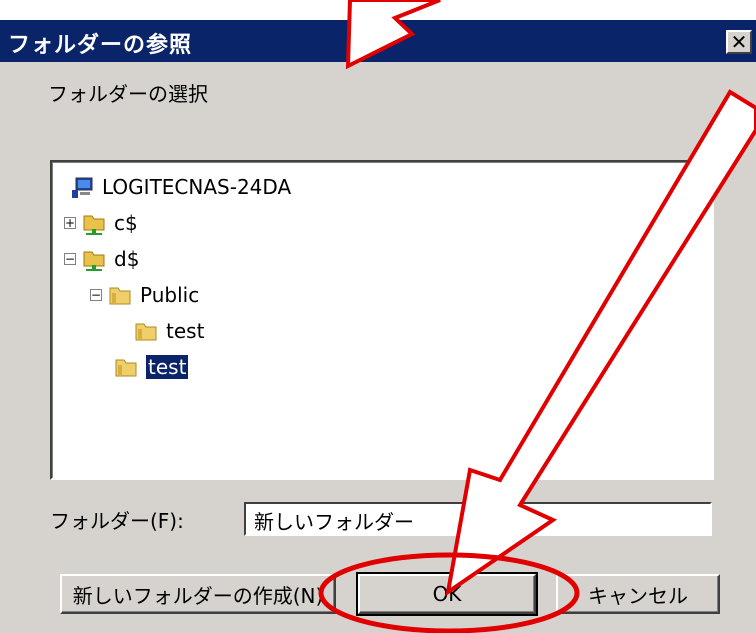 The width and height of the screenshot is (756, 633). I want to click on tree-item-root: LOGITECNAS-24DA, so click(180, 187).